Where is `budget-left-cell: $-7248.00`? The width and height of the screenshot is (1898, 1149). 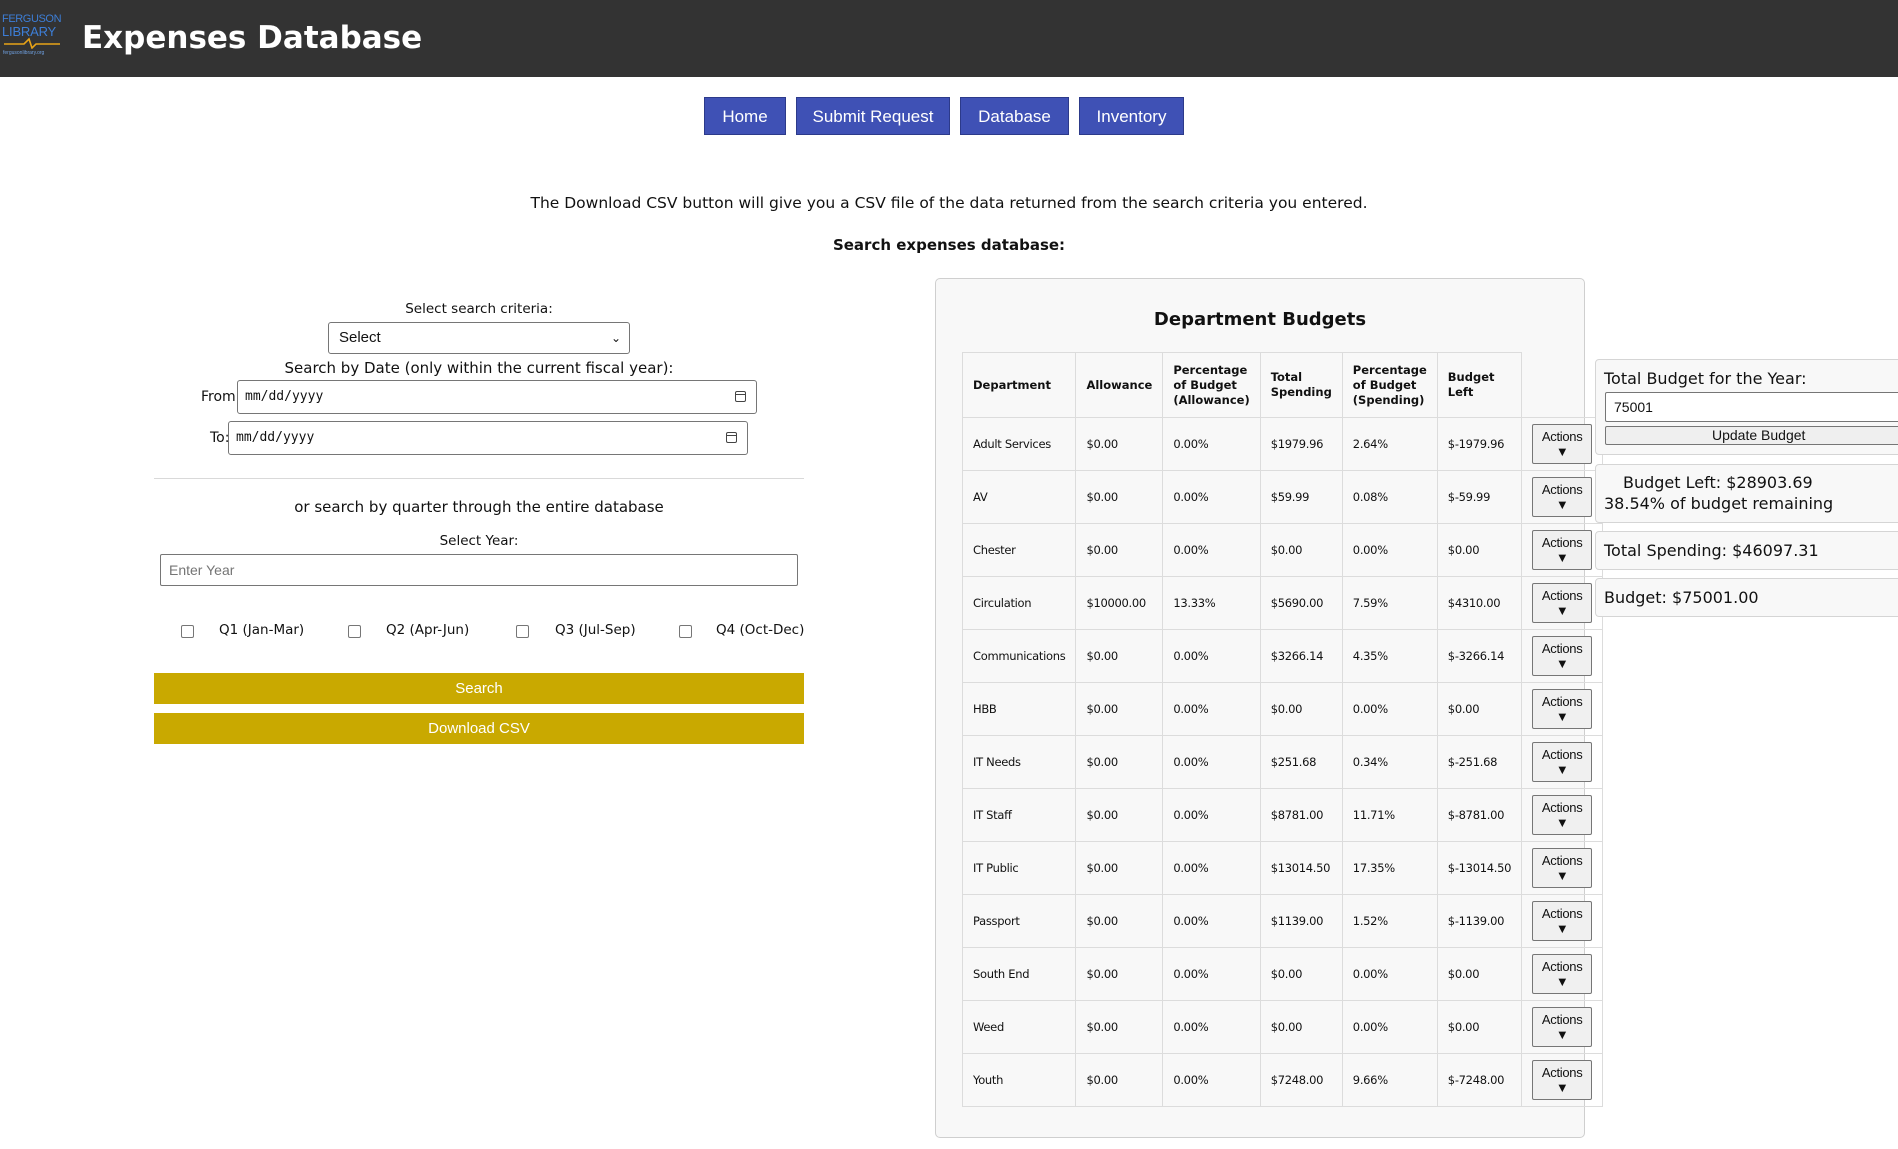
budget-left-cell: $-7248.00 is located at coordinates (1479, 1080).